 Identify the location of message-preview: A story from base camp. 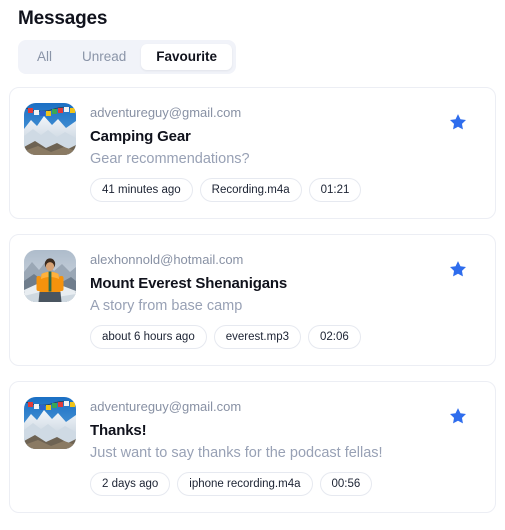
(166, 306).